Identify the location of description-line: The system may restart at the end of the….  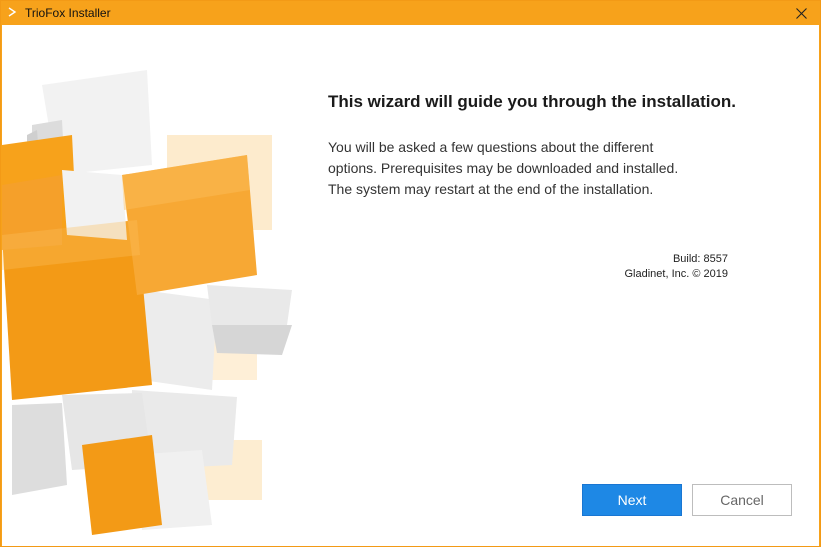
(491, 189).